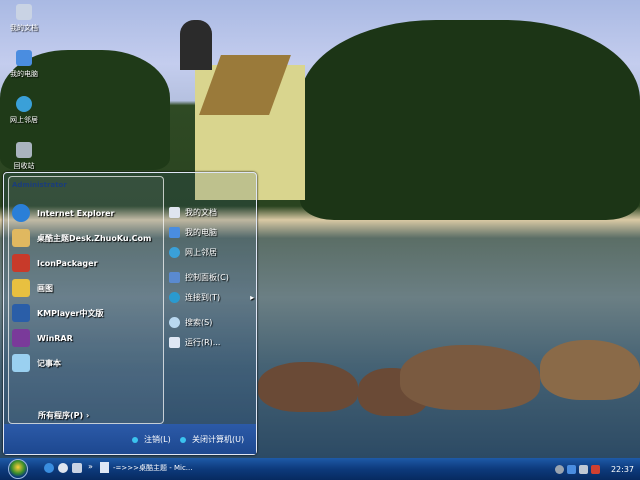 The image size is (640, 480). I want to click on wallpaper-lighthouse, so click(196, 45).